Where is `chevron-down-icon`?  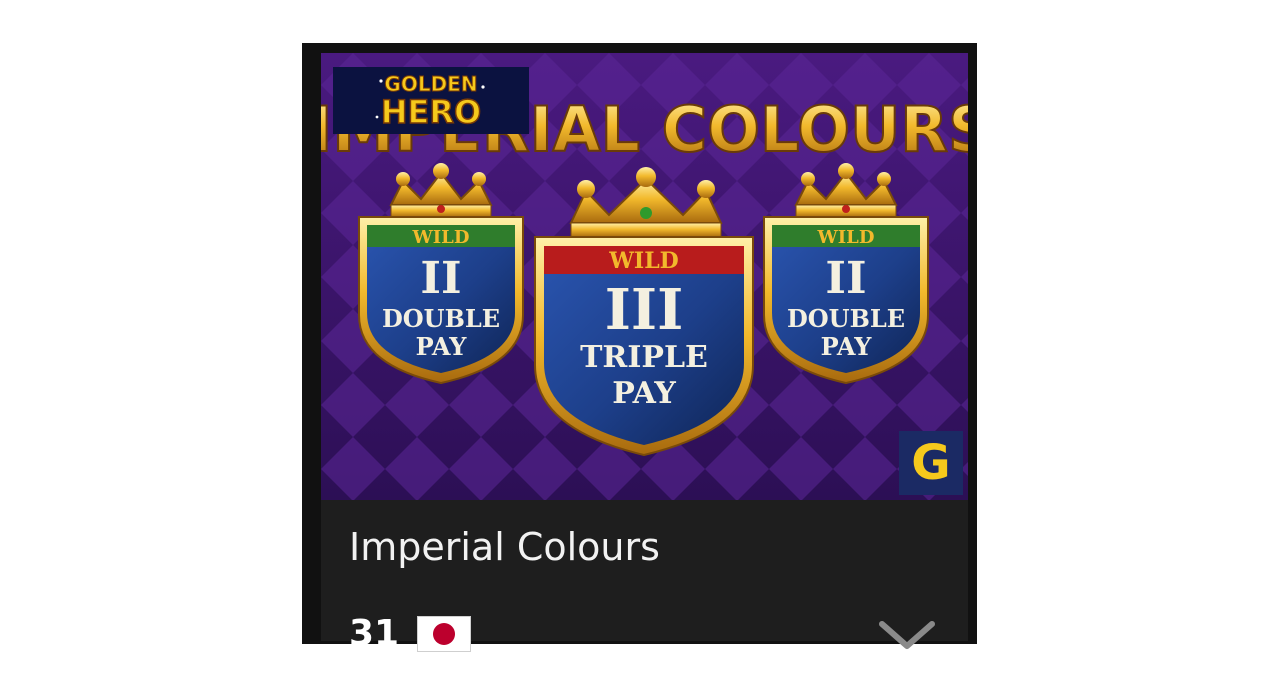 chevron-down-icon is located at coordinates (907, 635).